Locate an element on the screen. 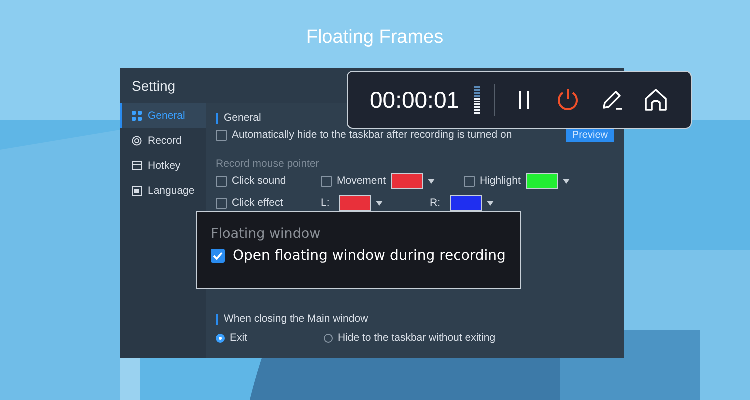 Image resolution: width=750 pixels, height=400 pixels. section-heading: When closing the Main window is located at coordinates (415, 319).